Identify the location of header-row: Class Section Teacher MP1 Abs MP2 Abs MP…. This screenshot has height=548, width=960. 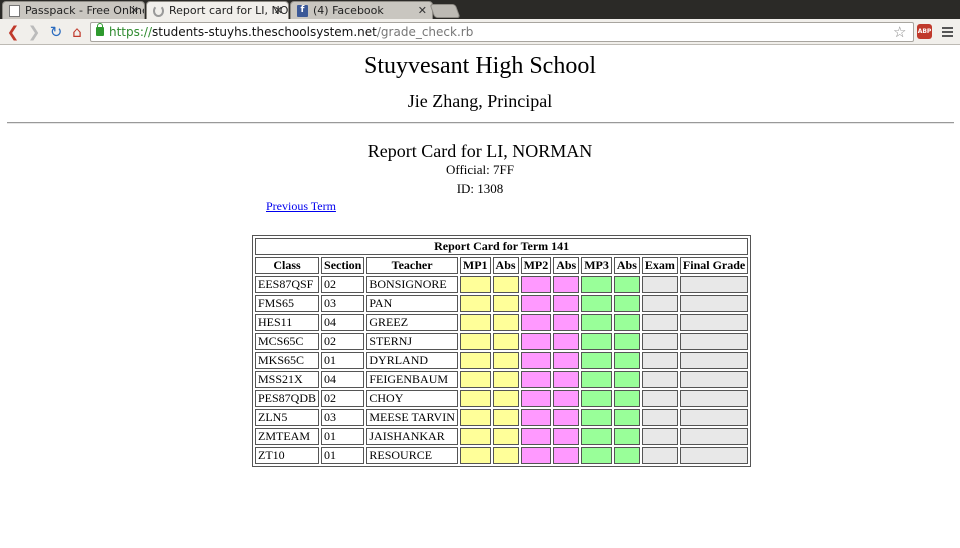
(502, 265).